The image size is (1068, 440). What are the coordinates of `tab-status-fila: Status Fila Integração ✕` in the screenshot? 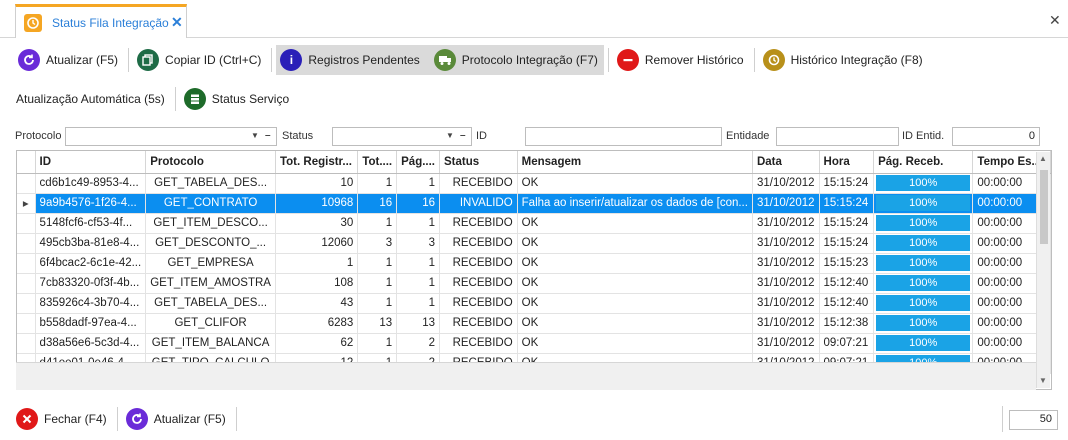 It's located at (101, 21).